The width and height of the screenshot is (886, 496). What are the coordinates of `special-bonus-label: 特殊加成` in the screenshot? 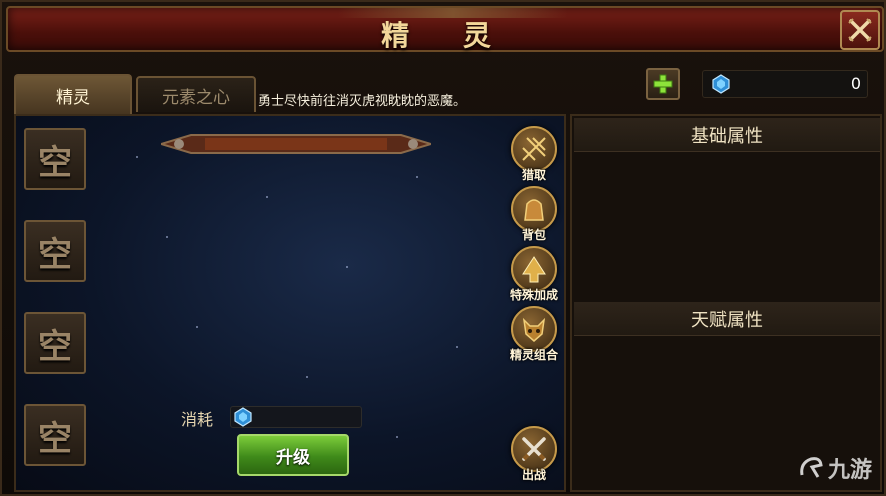 It's located at (533, 295).